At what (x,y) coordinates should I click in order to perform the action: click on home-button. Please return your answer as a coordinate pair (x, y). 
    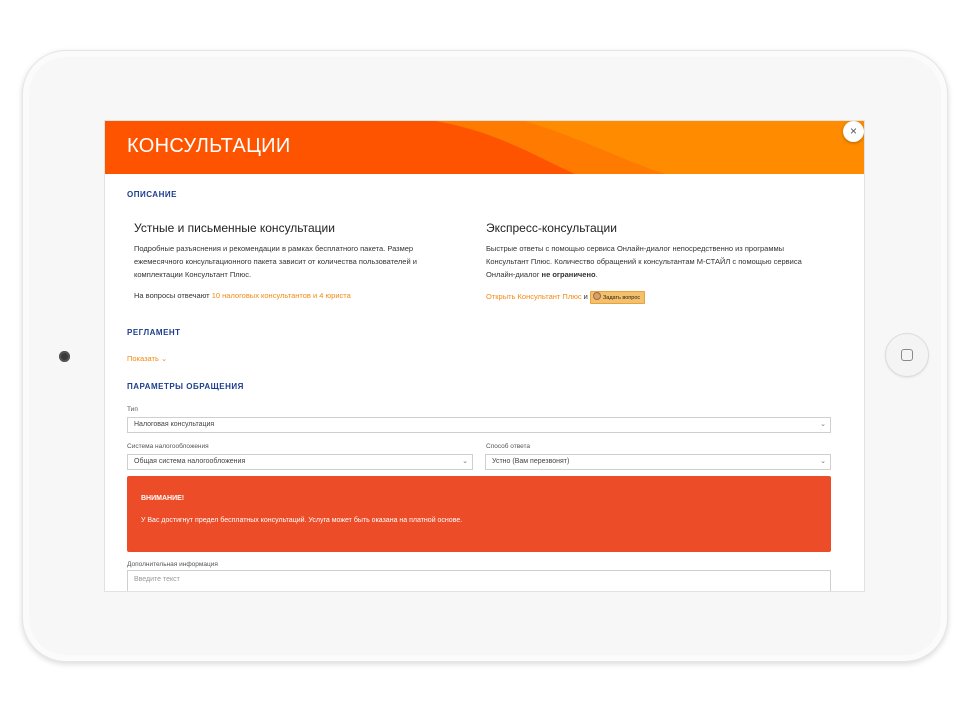
    Looking at the image, I should click on (907, 355).